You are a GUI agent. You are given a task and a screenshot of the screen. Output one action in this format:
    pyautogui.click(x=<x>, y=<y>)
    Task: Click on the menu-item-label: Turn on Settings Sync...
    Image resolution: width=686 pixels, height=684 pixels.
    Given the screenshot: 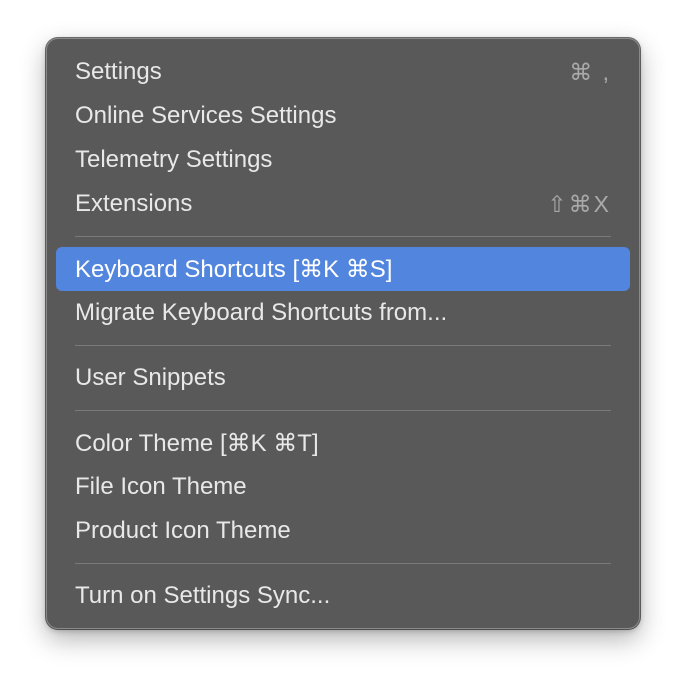 What is the action you would take?
    pyautogui.click(x=203, y=595)
    